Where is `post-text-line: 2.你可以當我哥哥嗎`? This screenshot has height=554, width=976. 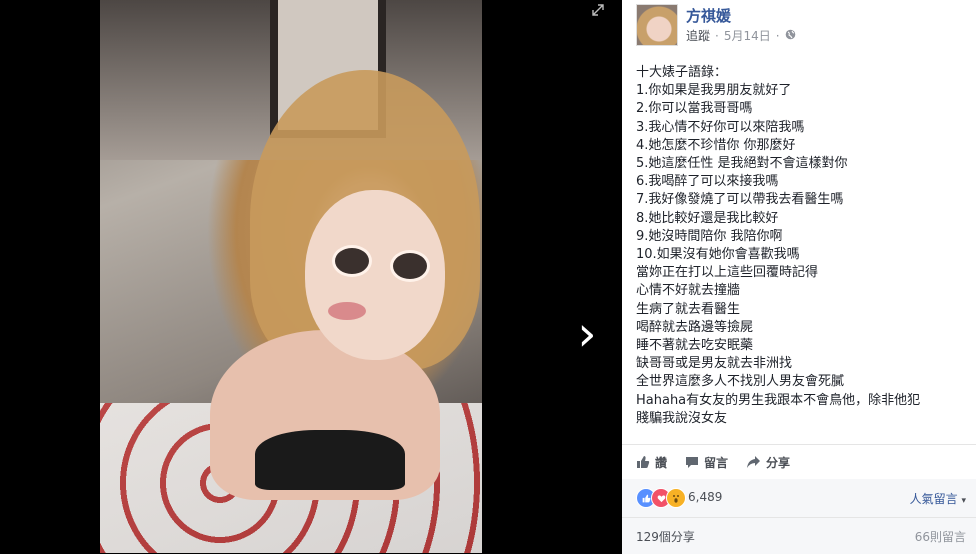 post-text-line: 2.你可以當我哥哥嗎 is located at coordinates (694, 109).